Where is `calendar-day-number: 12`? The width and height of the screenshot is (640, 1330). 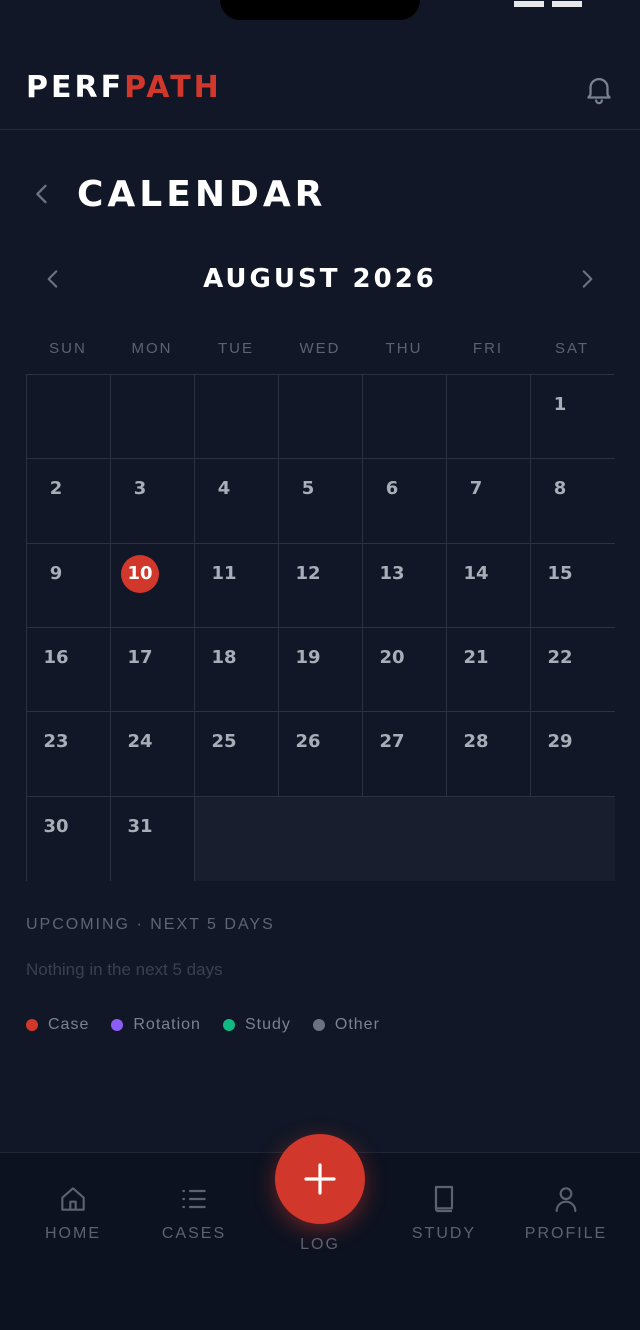
calendar-day-number: 12 is located at coordinates (308, 573).